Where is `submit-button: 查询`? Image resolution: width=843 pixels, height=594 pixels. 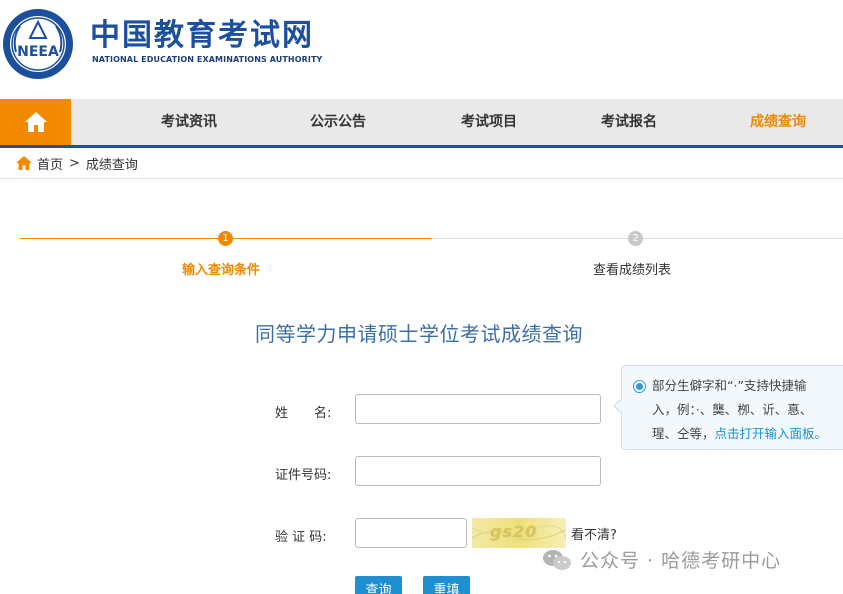 submit-button: 查询 is located at coordinates (378, 585).